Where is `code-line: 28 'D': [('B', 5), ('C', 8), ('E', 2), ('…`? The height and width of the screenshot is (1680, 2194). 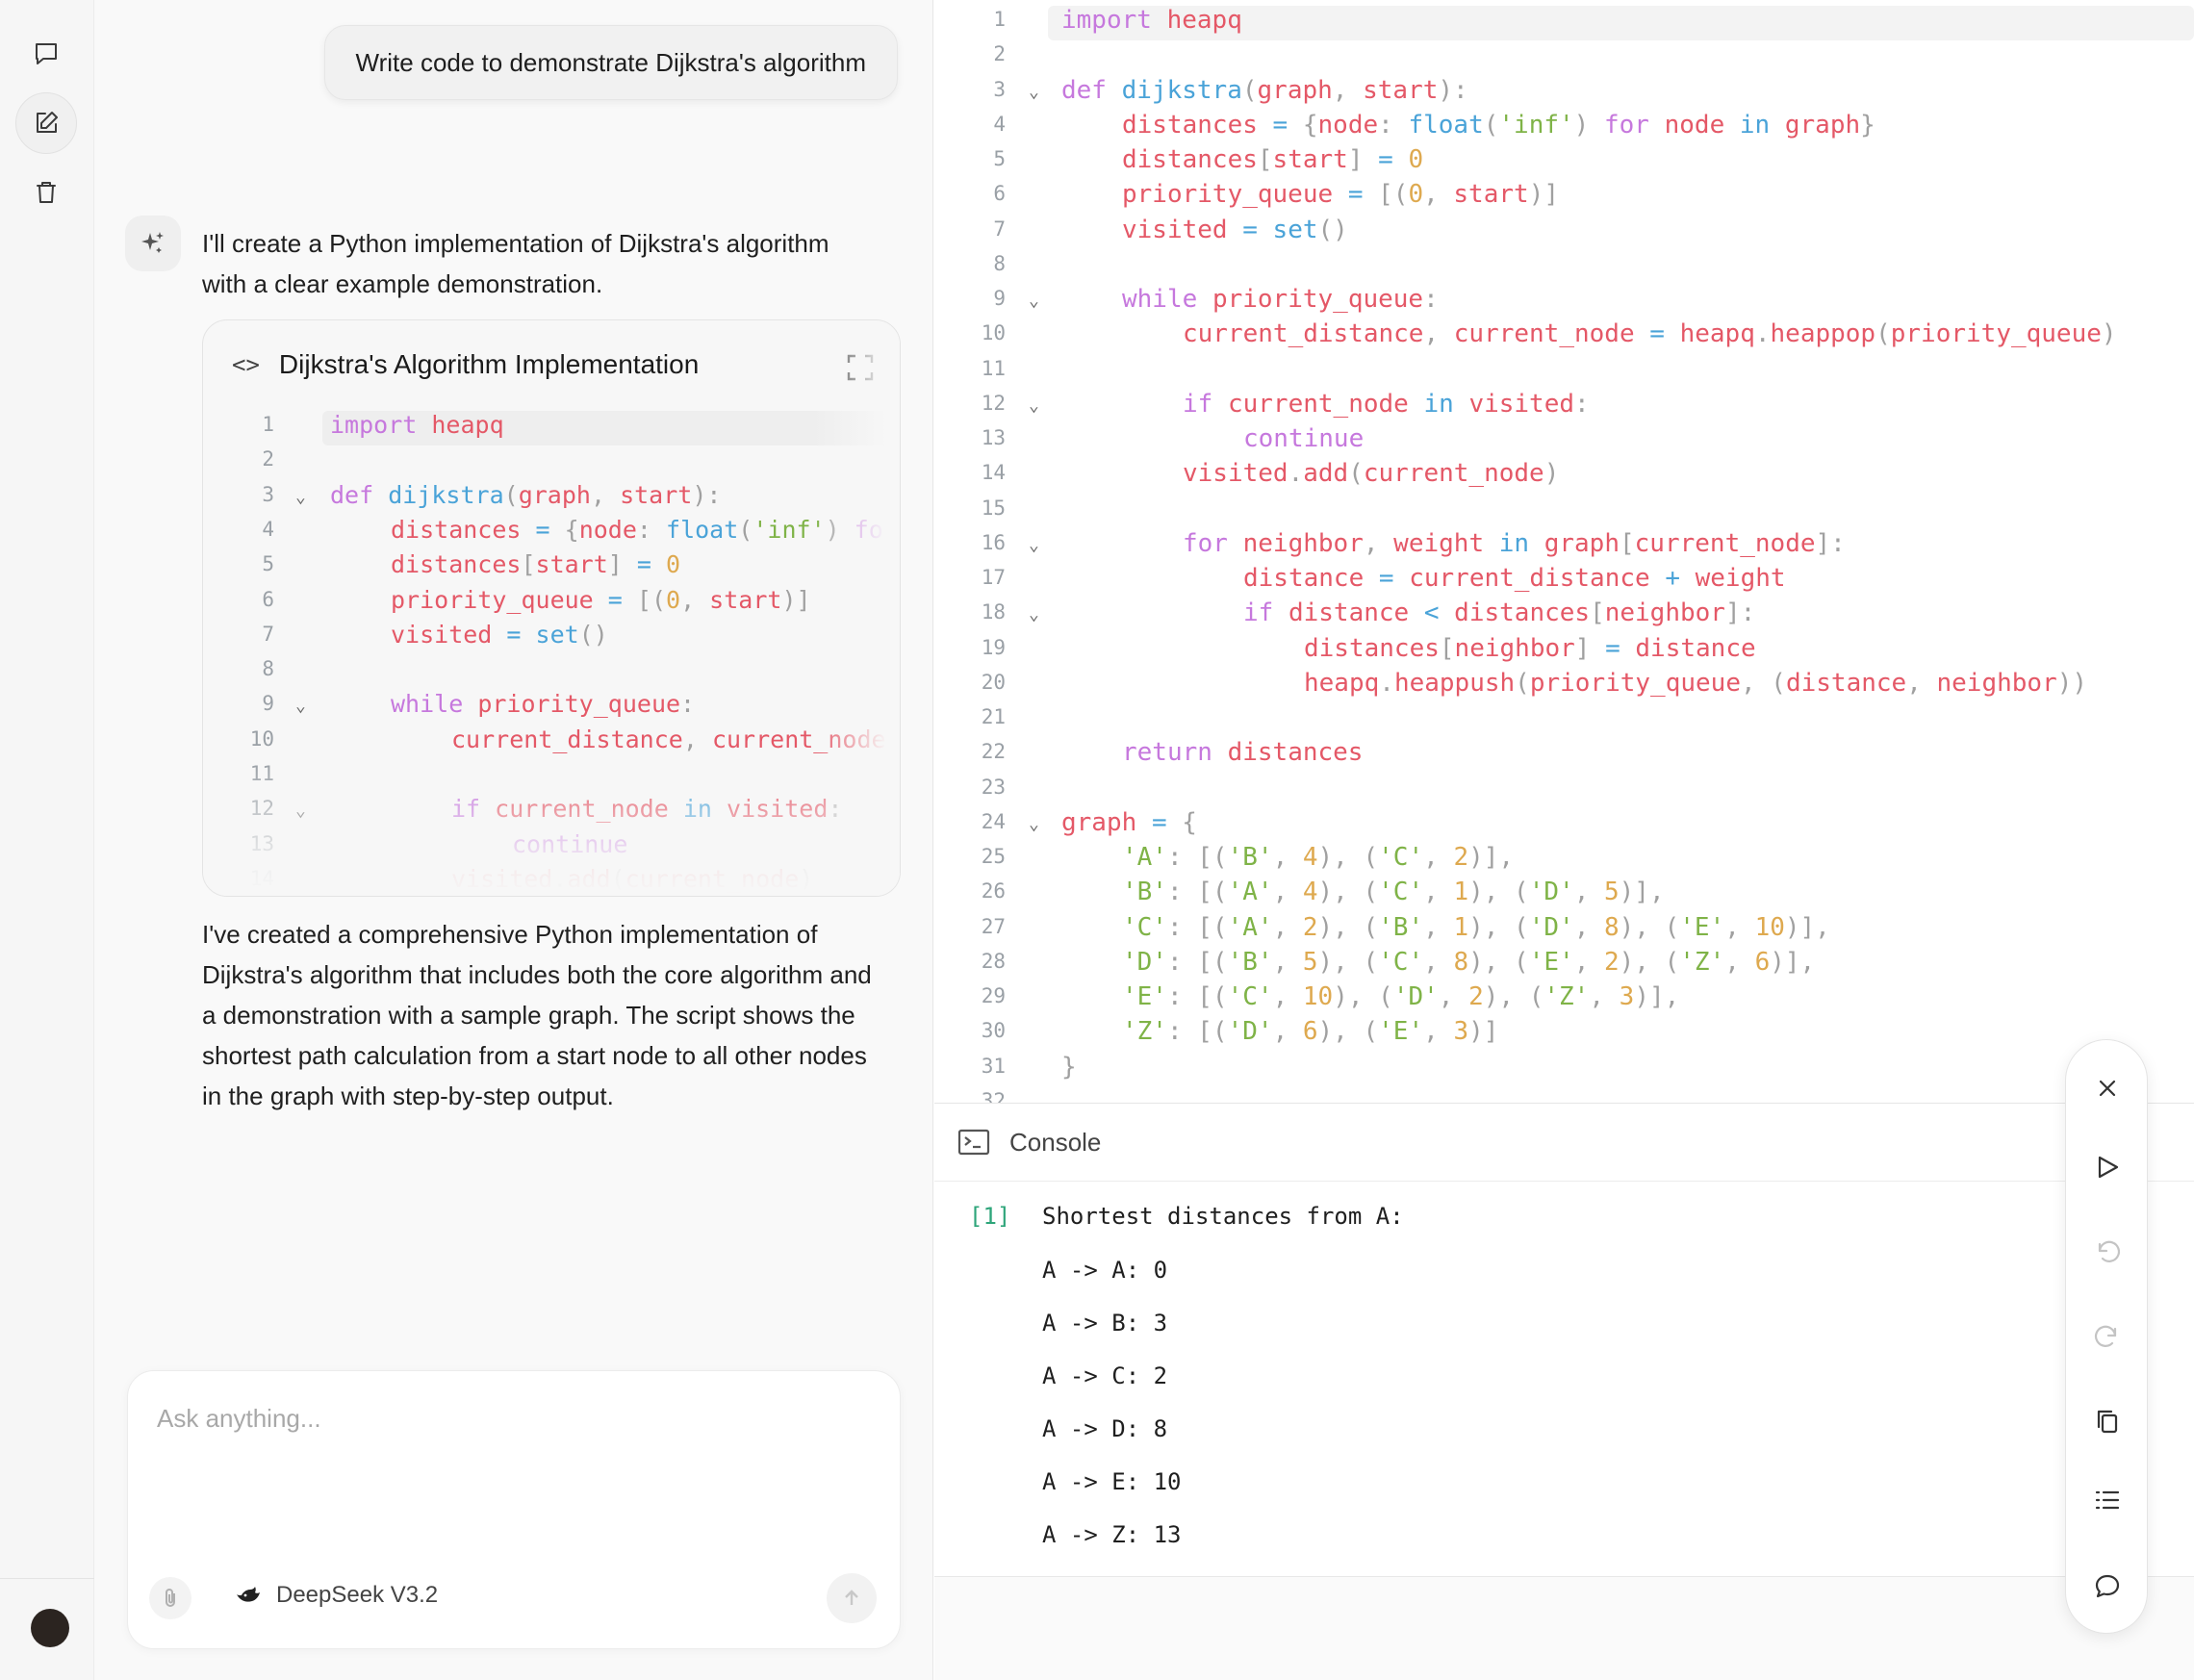
code-line: 28 'D': [('B', 5), ('C', 8), ('E', 2), ('… is located at coordinates (1564, 965).